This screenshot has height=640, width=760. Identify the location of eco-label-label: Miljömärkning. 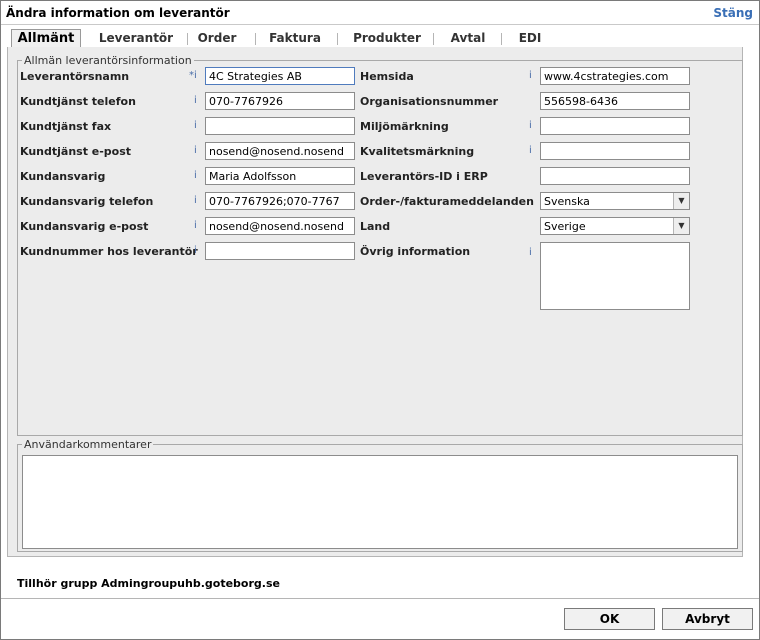
(404, 126).